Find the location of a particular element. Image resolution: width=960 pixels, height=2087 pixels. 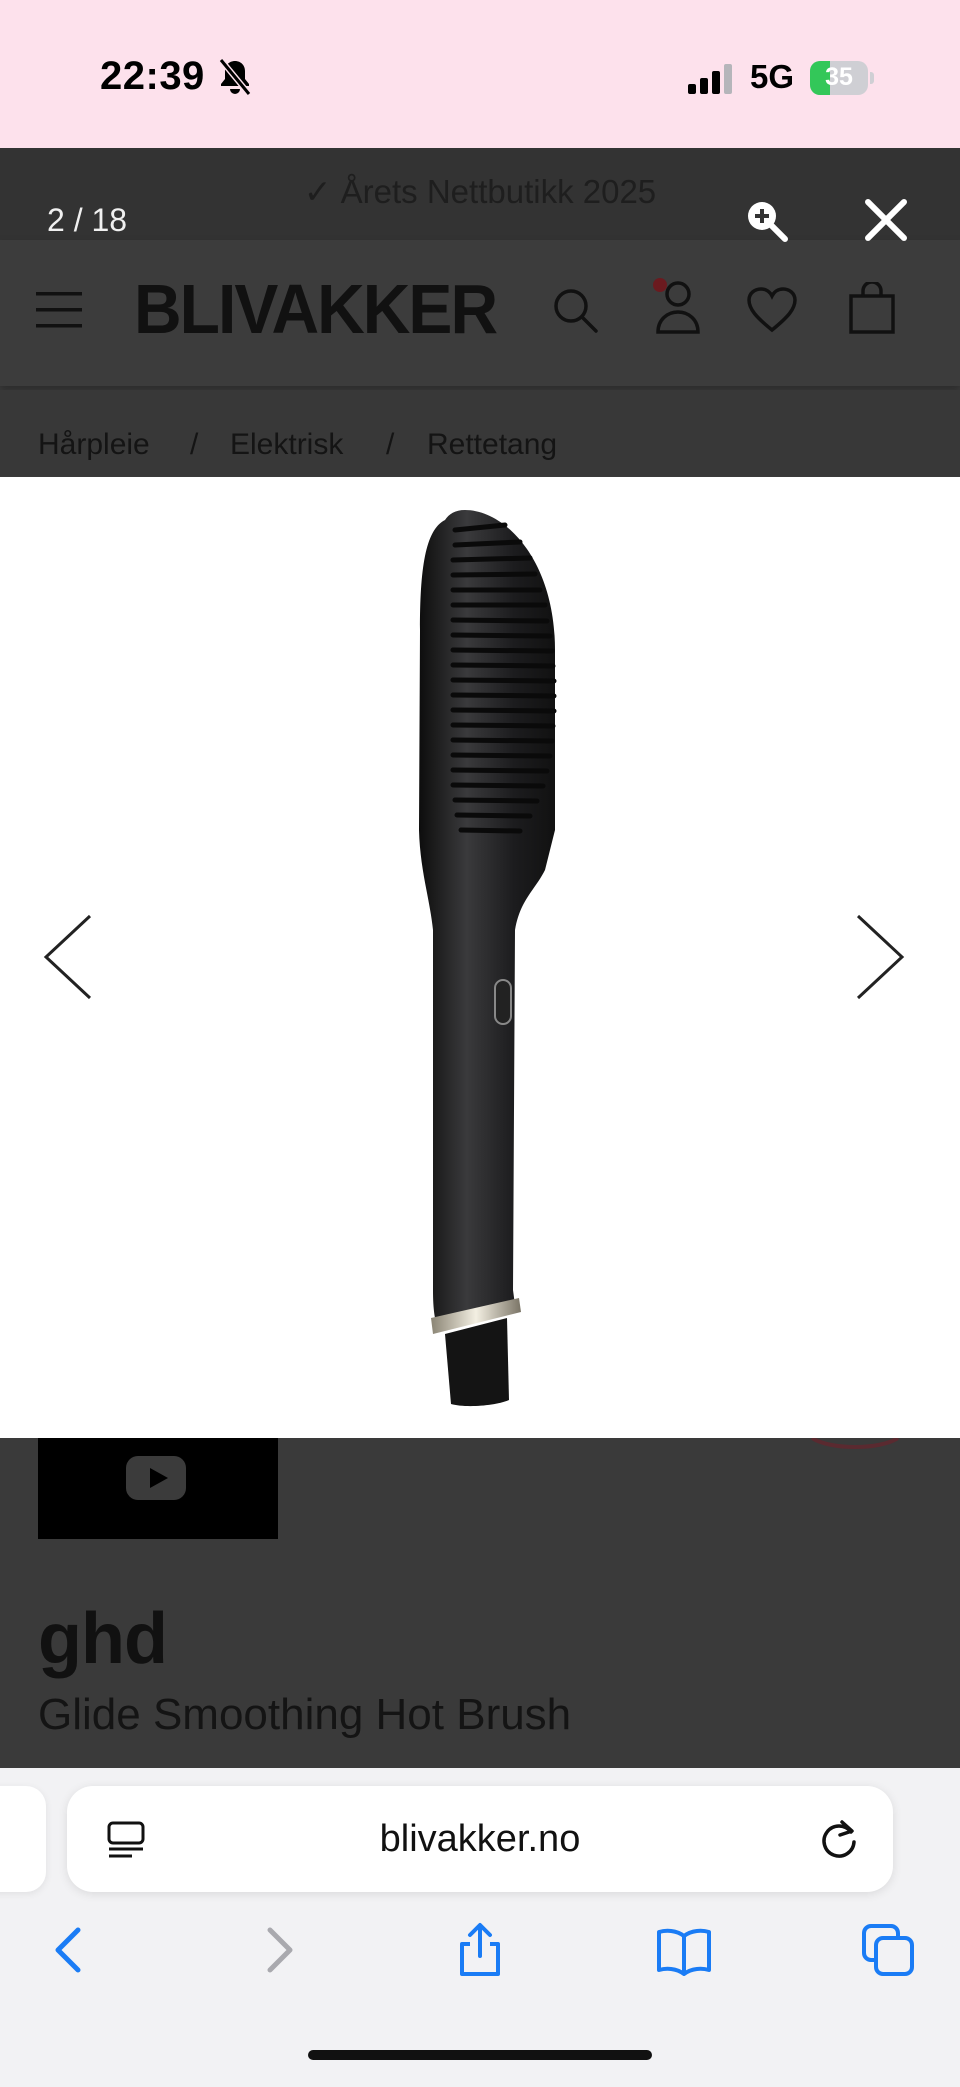

home-indicator is located at coordinates (480, 2055).